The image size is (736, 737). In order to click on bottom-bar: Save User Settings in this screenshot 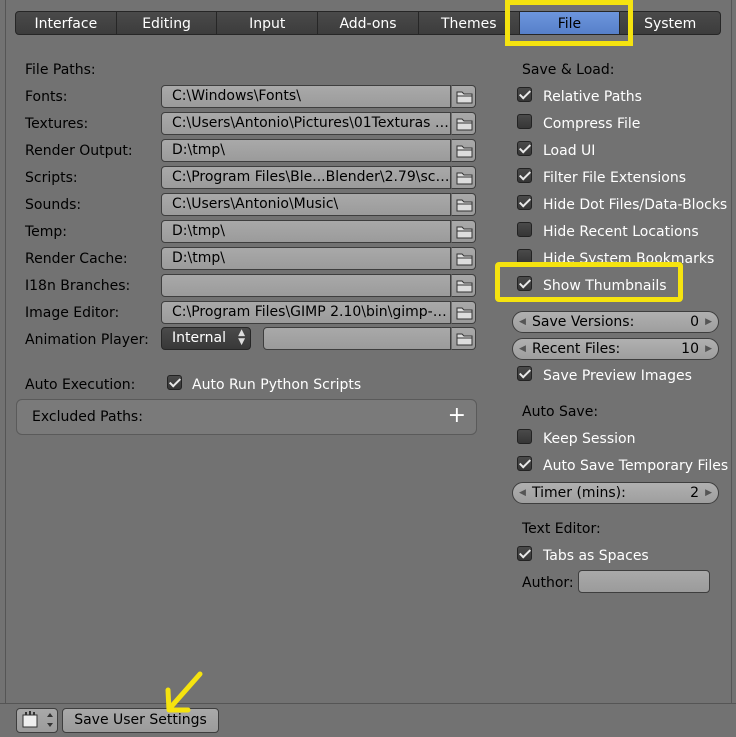, I will do `click(368, 720)`.